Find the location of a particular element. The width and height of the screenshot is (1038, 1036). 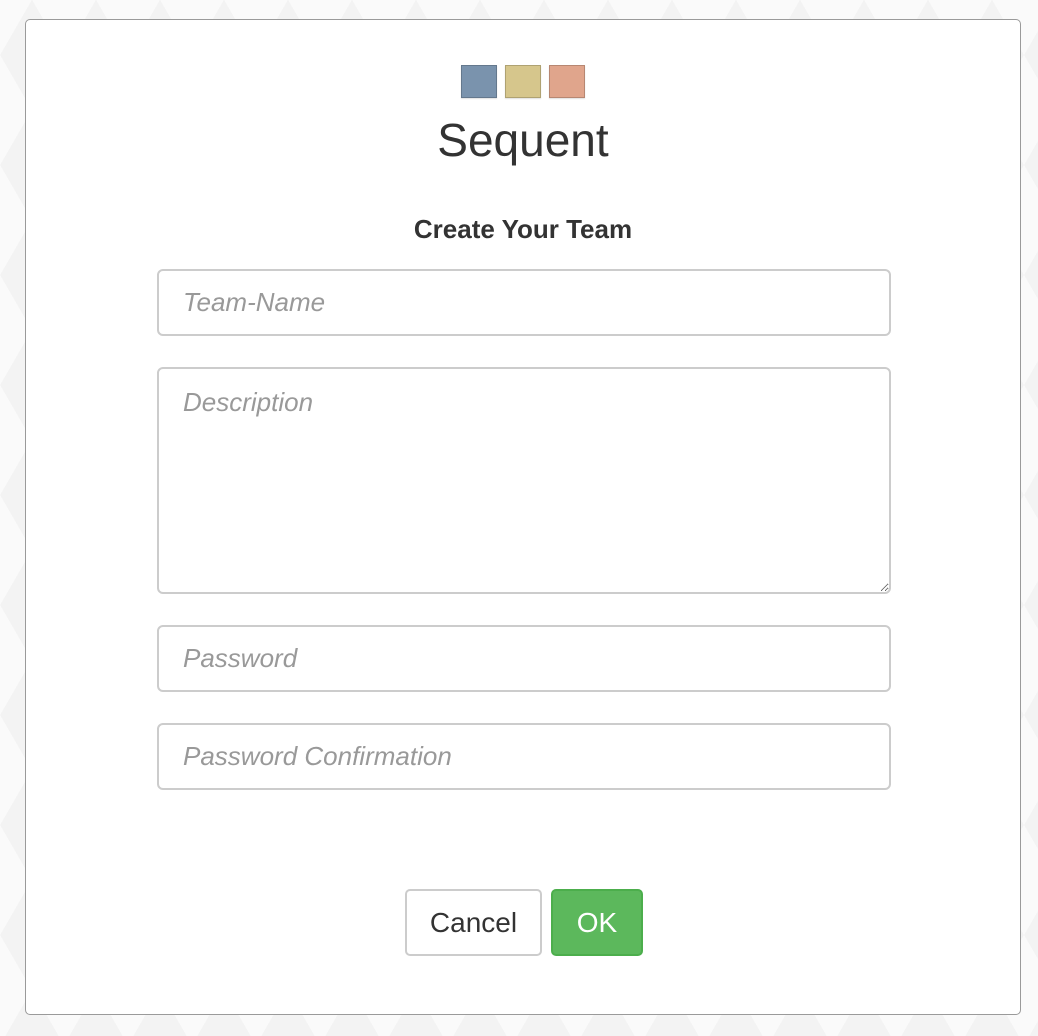

password-confirmation-input is located at coordinates (524, 756).